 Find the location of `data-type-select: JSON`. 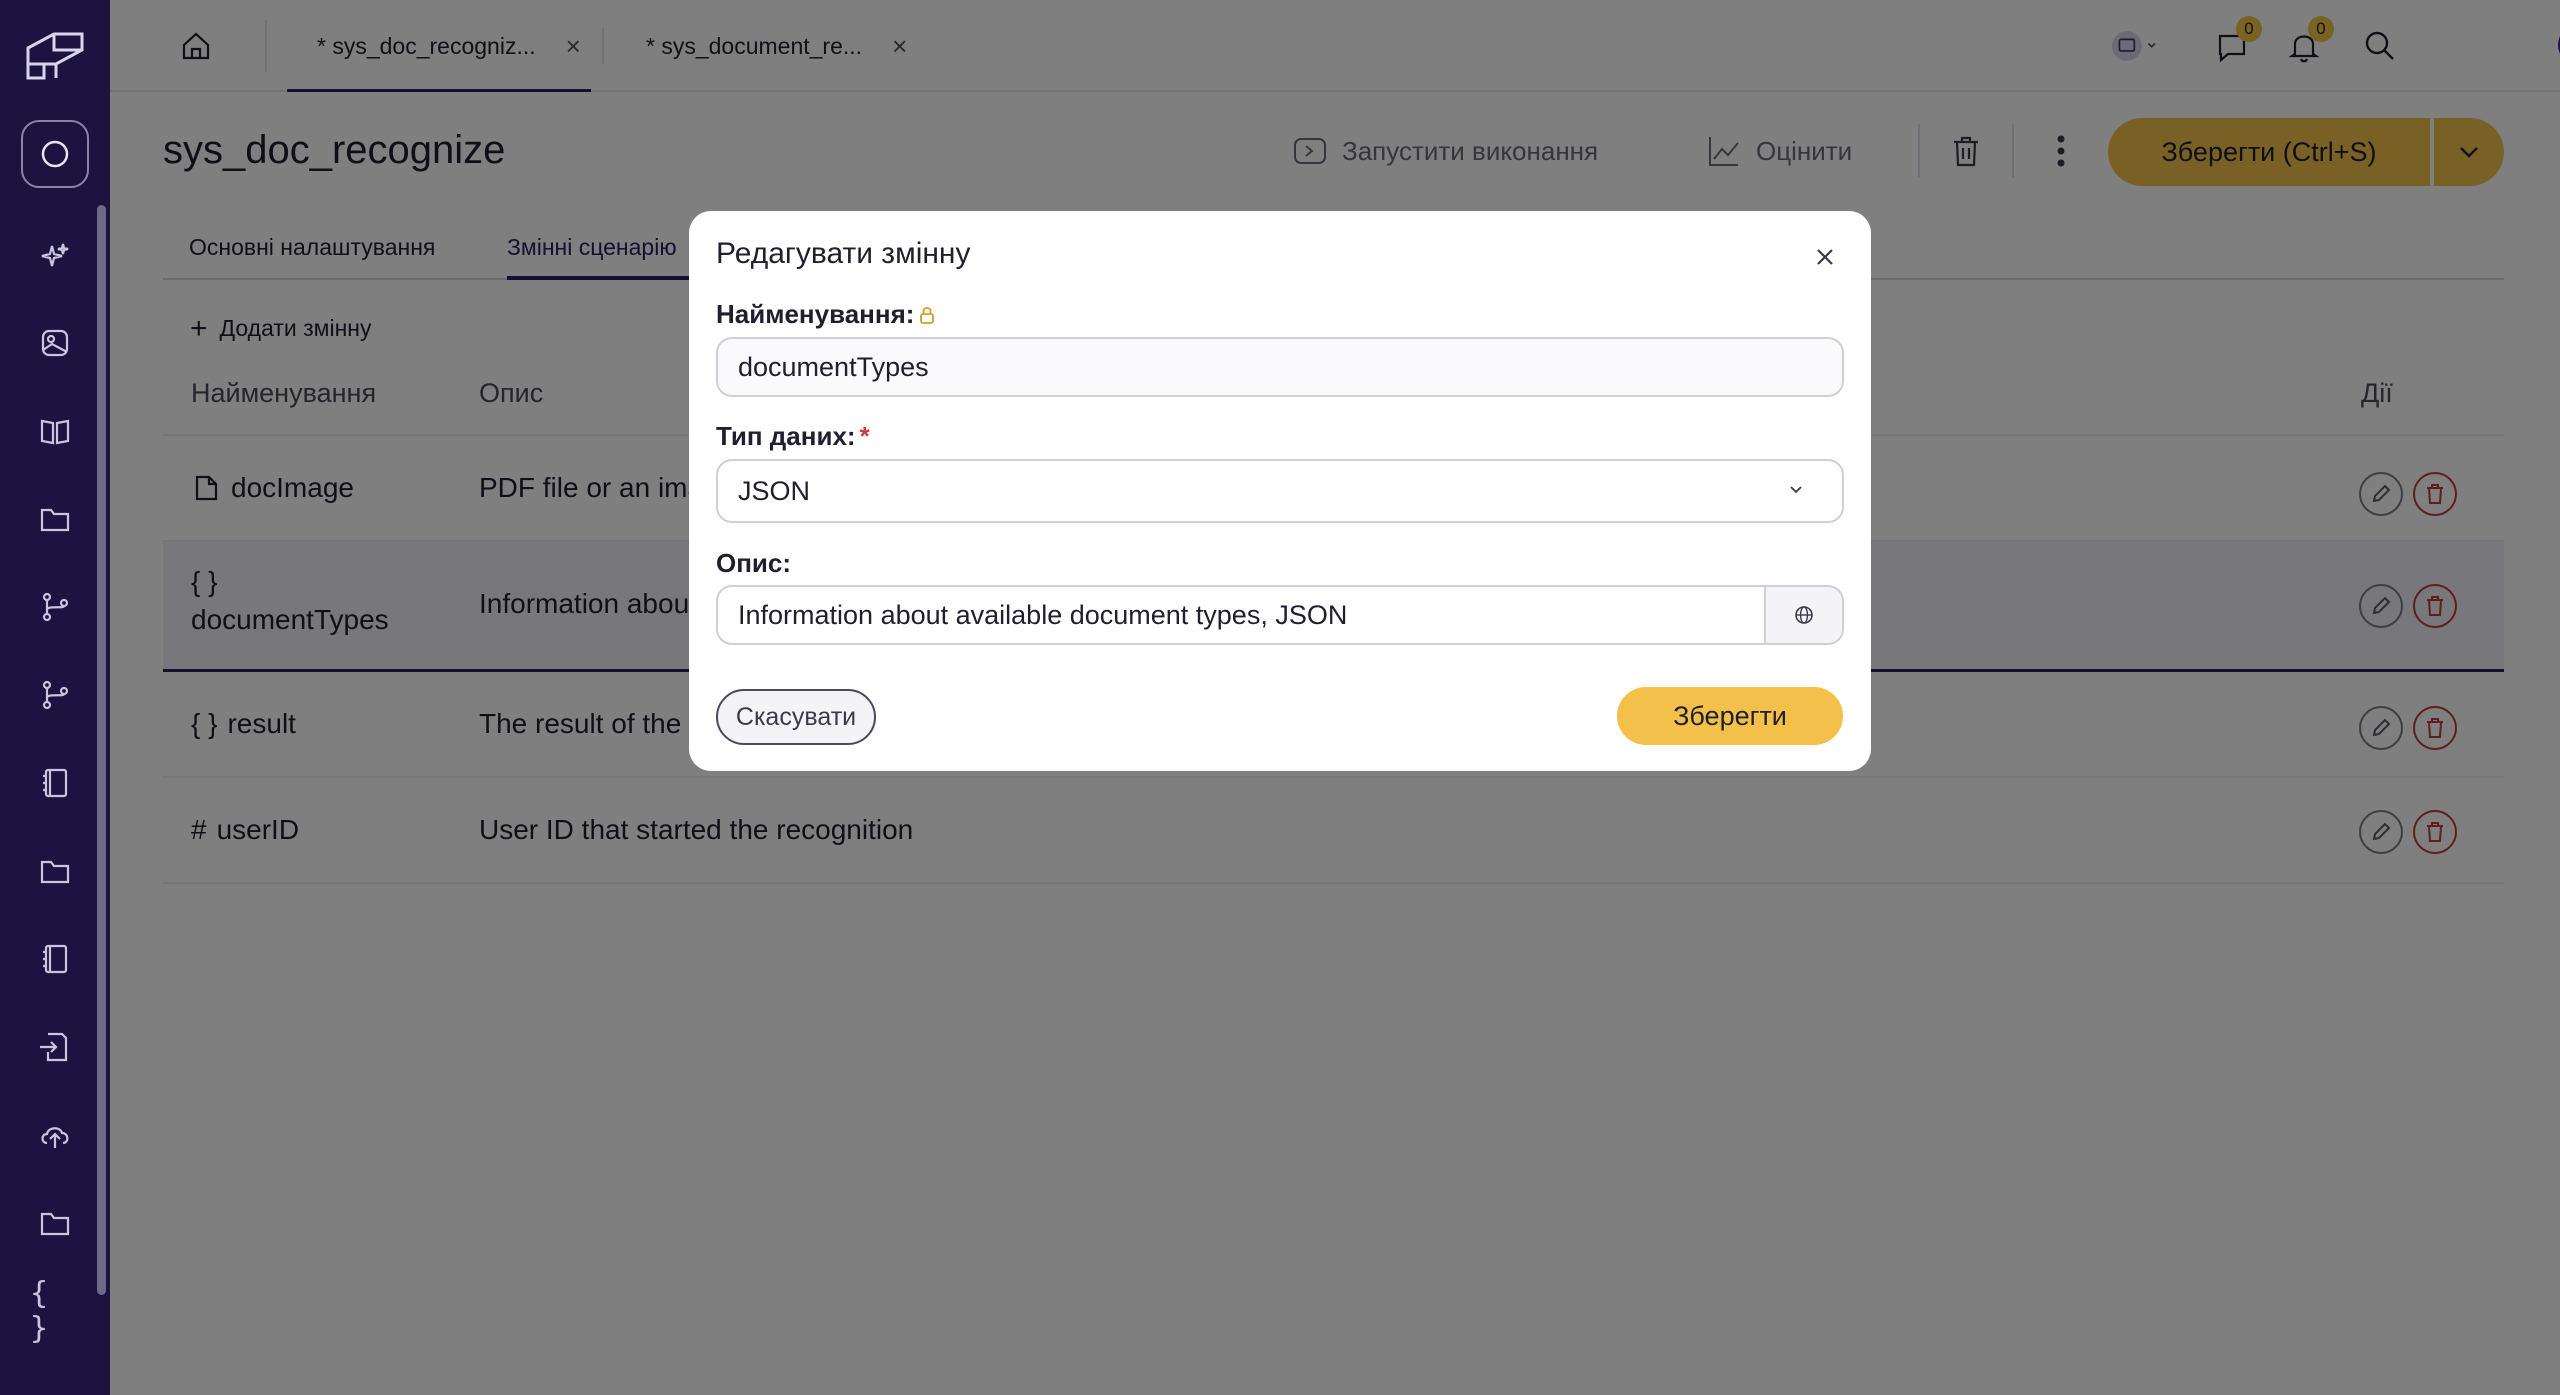

data-type-select: JSON is located at coordinates (1280, 491).